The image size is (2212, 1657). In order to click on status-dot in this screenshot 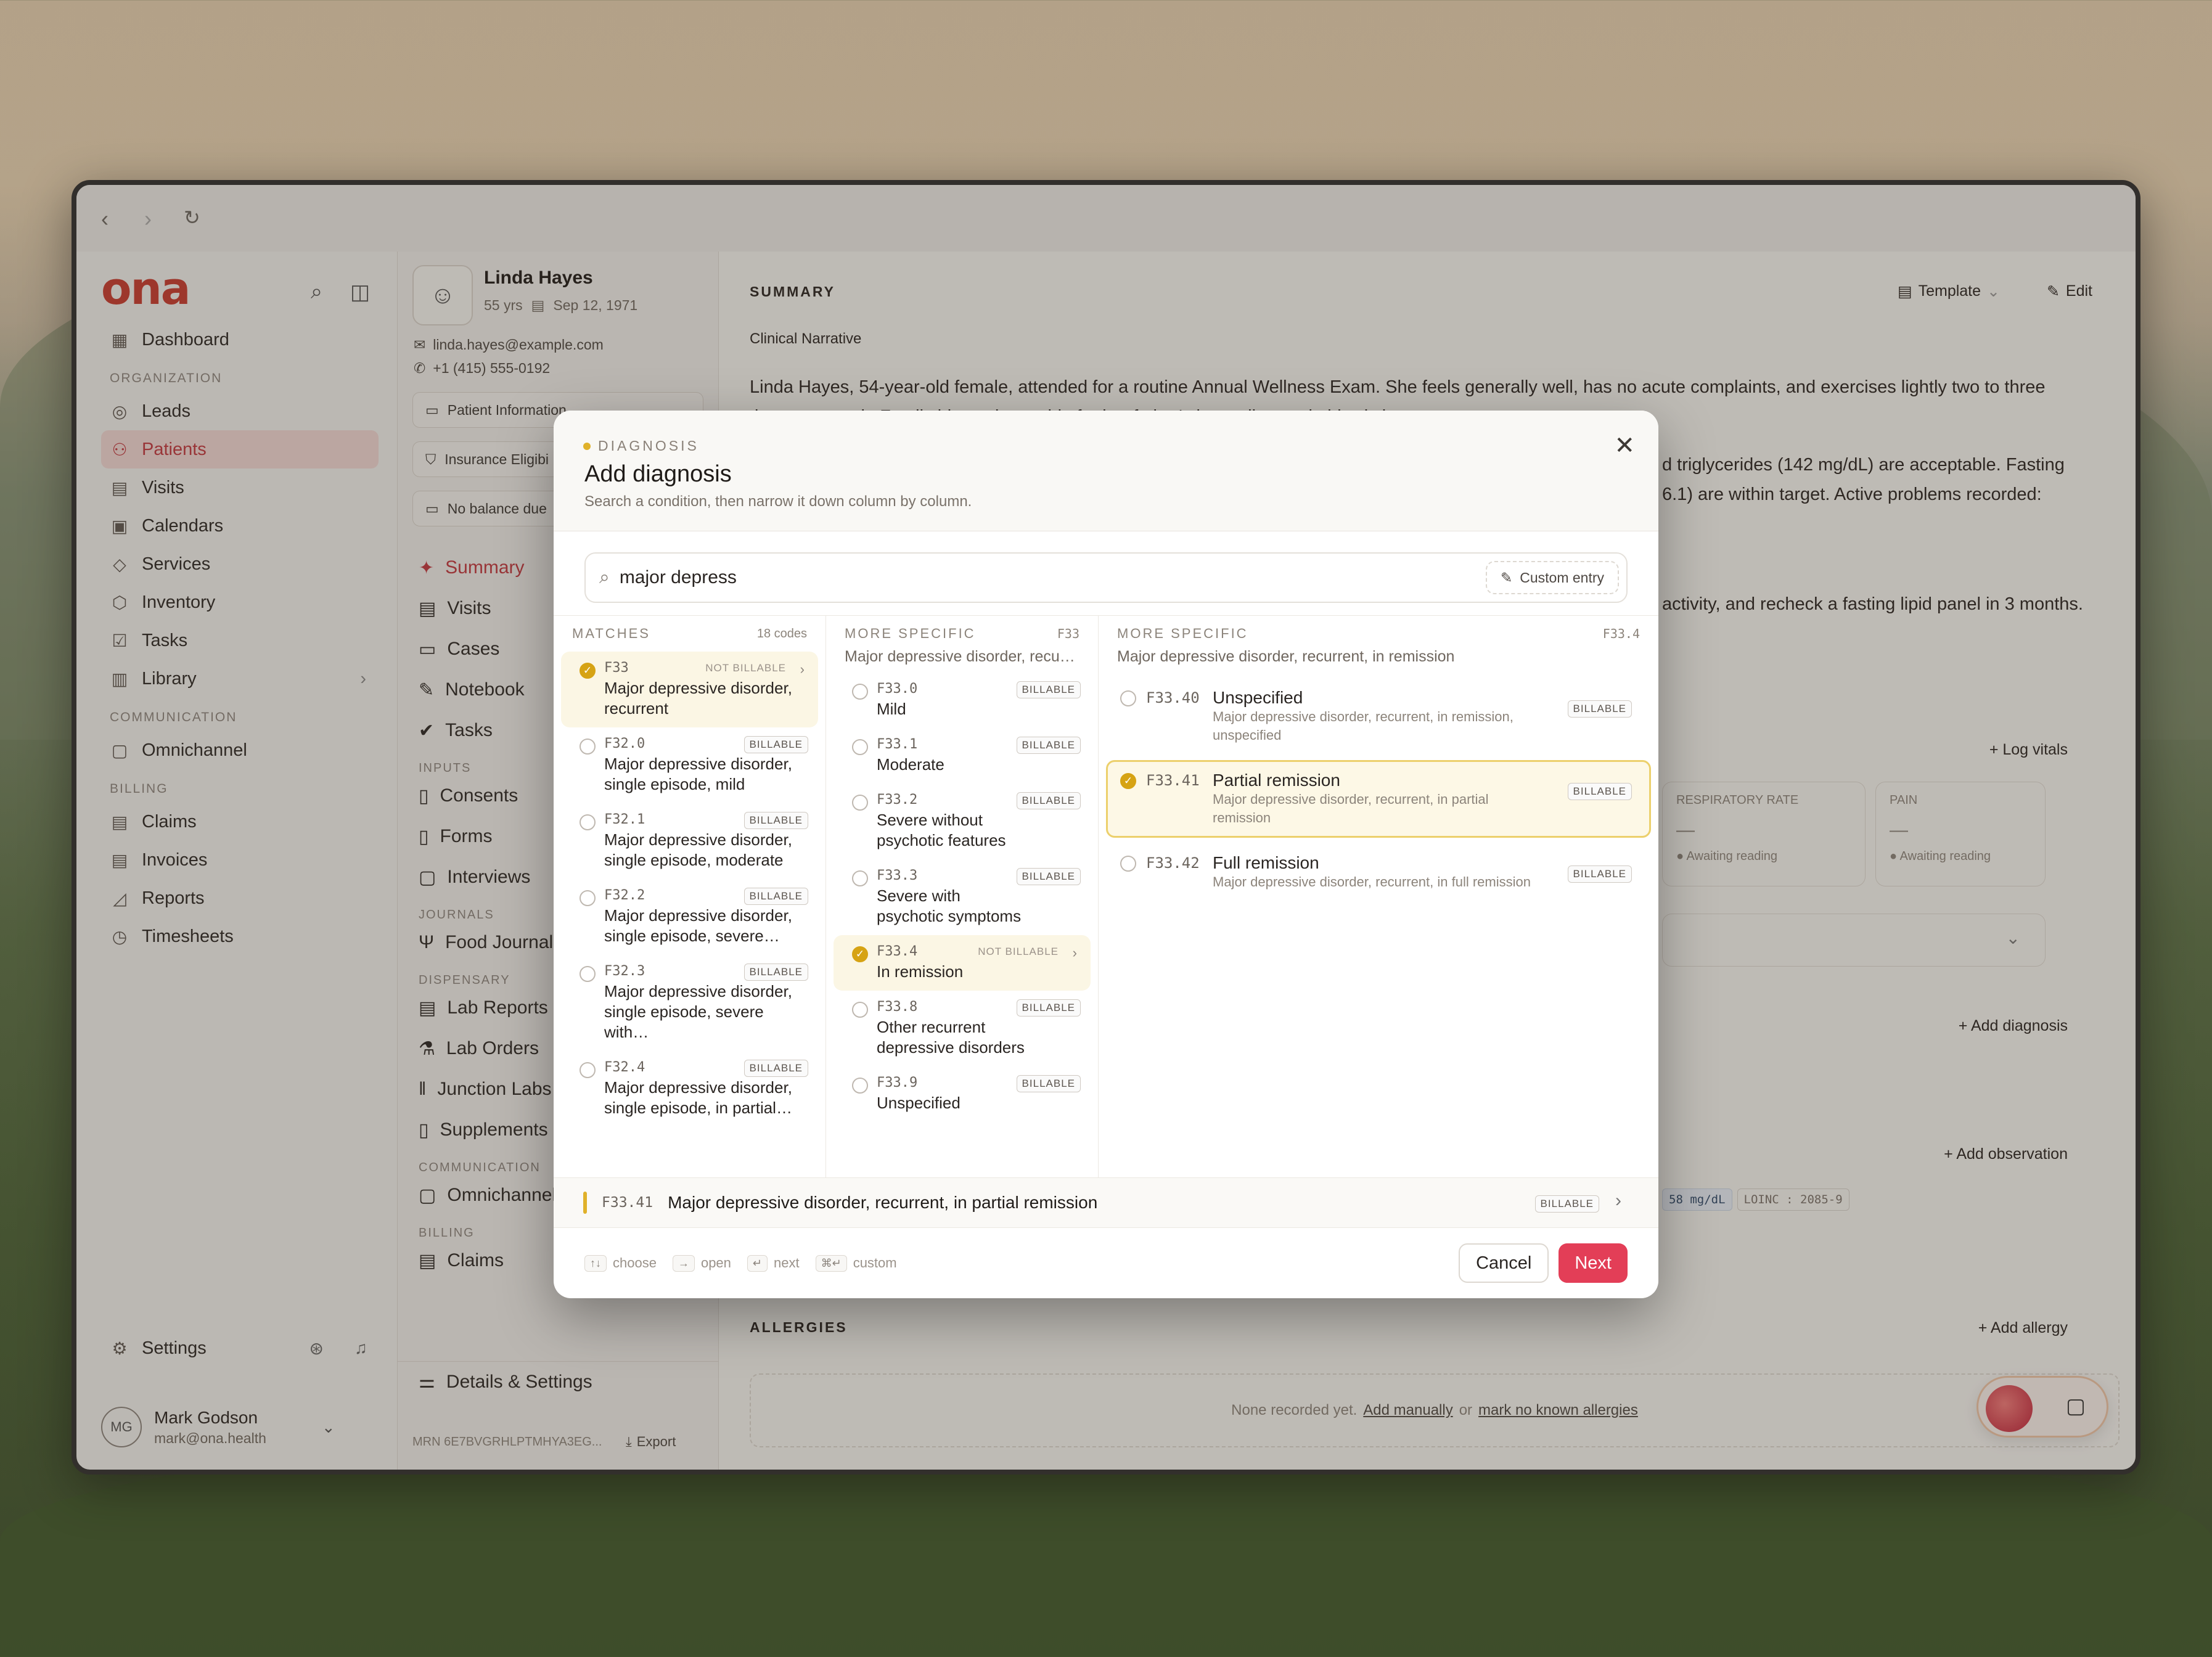, I will do `click(587, 446)`.